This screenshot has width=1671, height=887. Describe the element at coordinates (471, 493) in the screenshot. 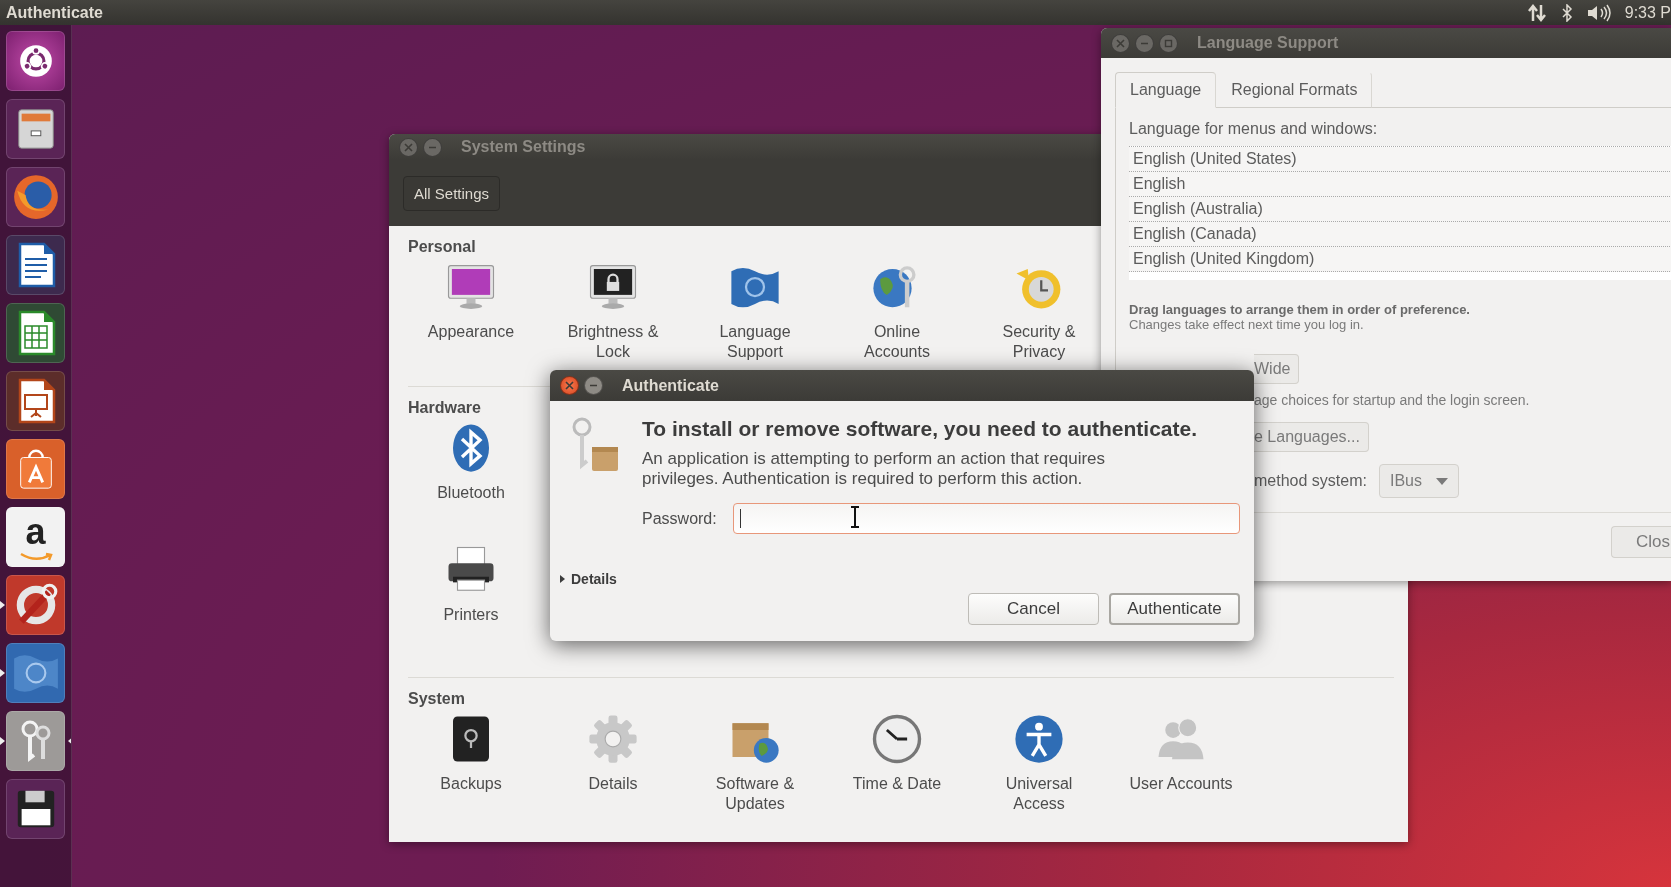

I see `settings-item-label: Bluetooth` at that location.